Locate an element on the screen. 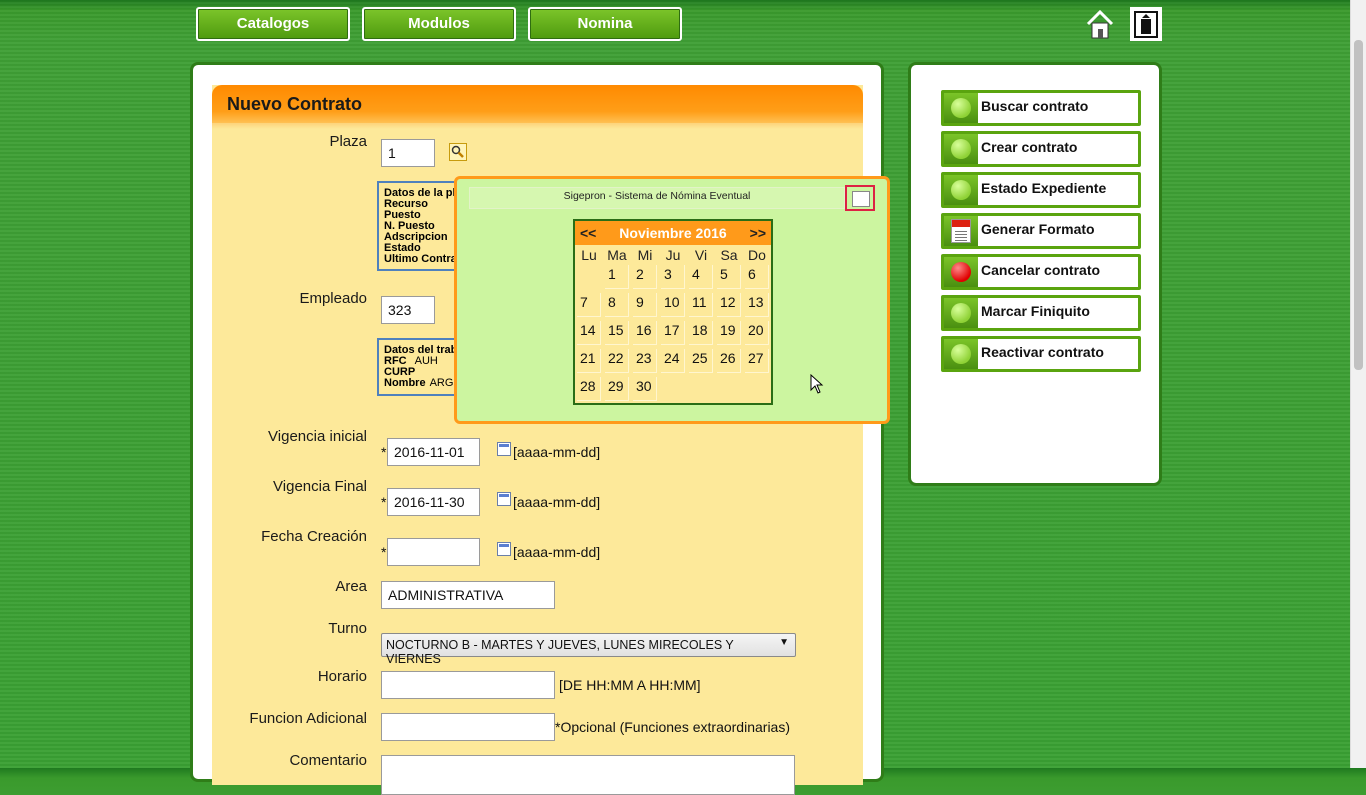  calendar-day: 8 is located at coordinates (617, 305).